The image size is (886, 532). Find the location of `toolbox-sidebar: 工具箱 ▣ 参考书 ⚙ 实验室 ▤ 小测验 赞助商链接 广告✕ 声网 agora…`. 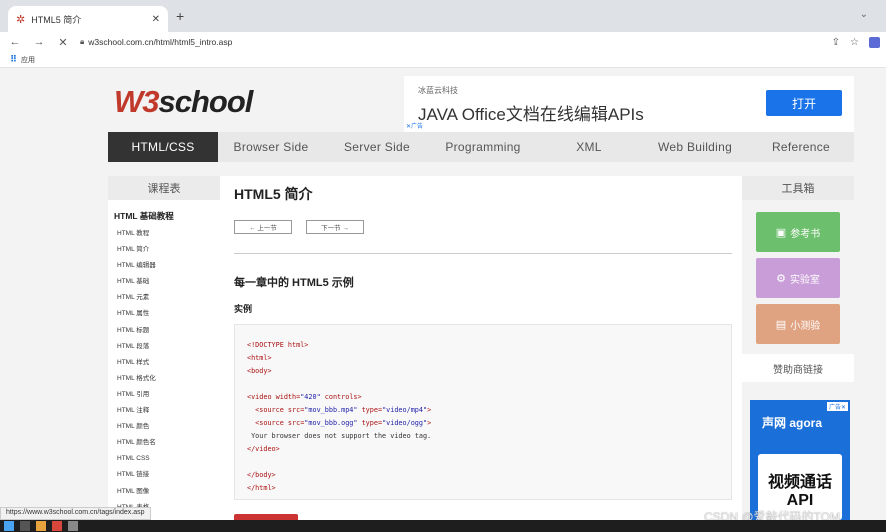

toolbox-sidebar: 工具箱 ▣ 参考书 ⚙ 实验室 ▤ 小测验 赞助商链接 广告✕ 声网 agora… is located at coordinates (798, 348).